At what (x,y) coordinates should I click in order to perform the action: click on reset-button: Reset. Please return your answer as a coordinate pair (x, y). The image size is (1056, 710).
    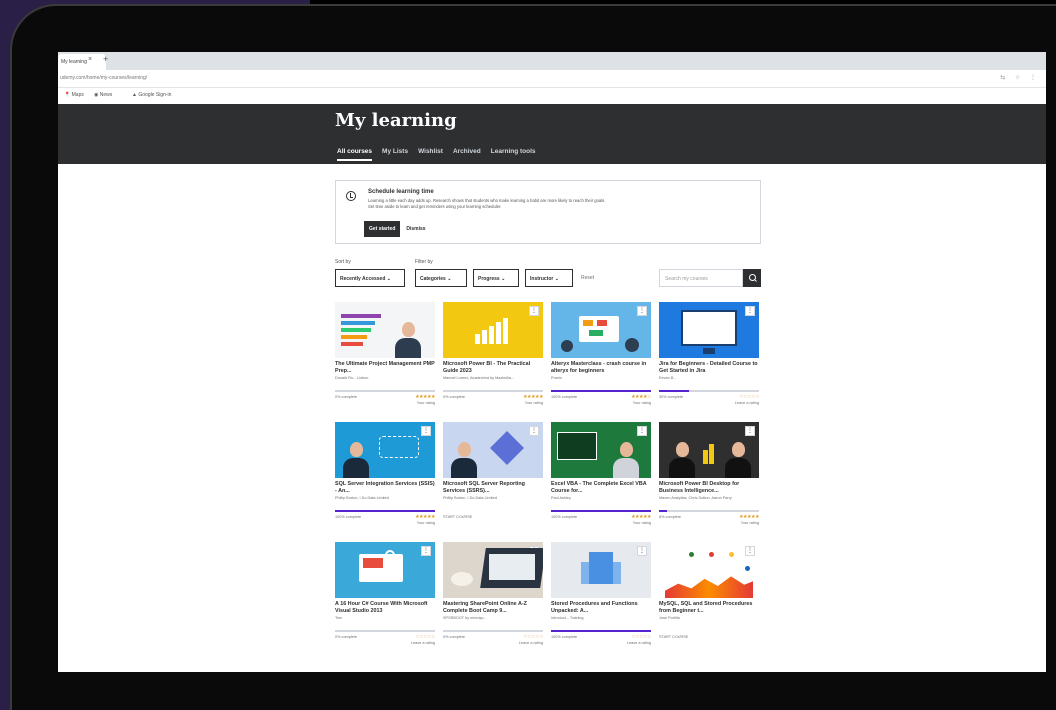
    Looking at the image, I should click on (587, 278).